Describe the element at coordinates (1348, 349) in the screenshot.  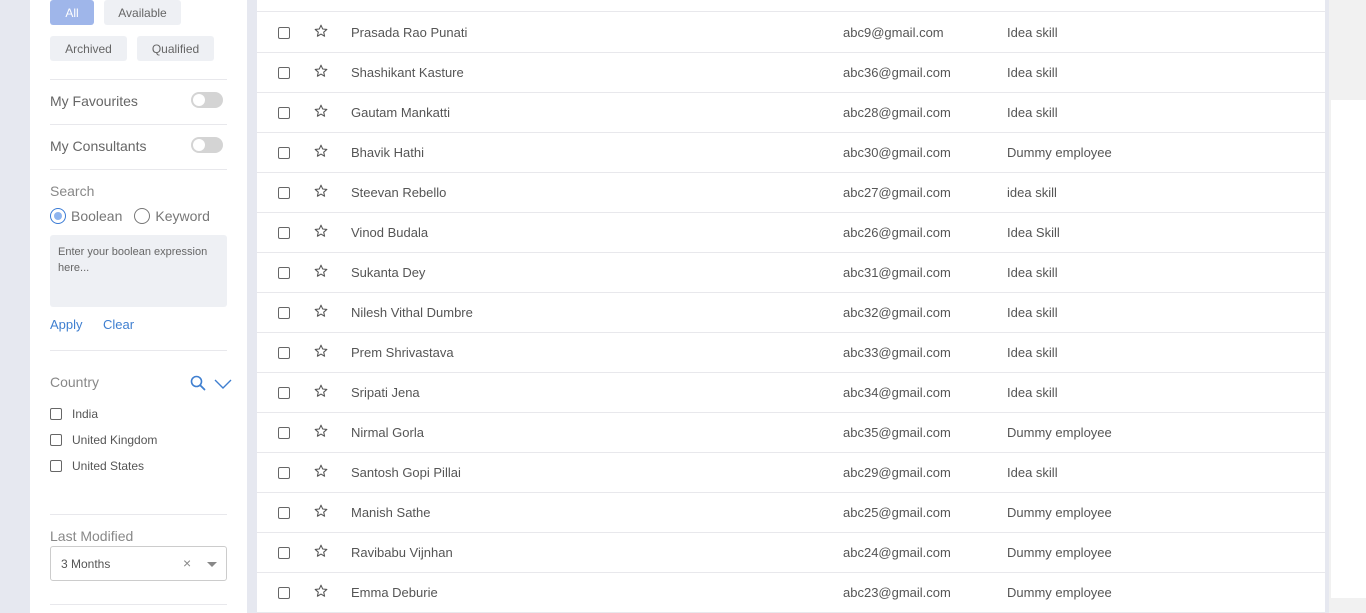
I see `scrollbar-thumb` at that location.